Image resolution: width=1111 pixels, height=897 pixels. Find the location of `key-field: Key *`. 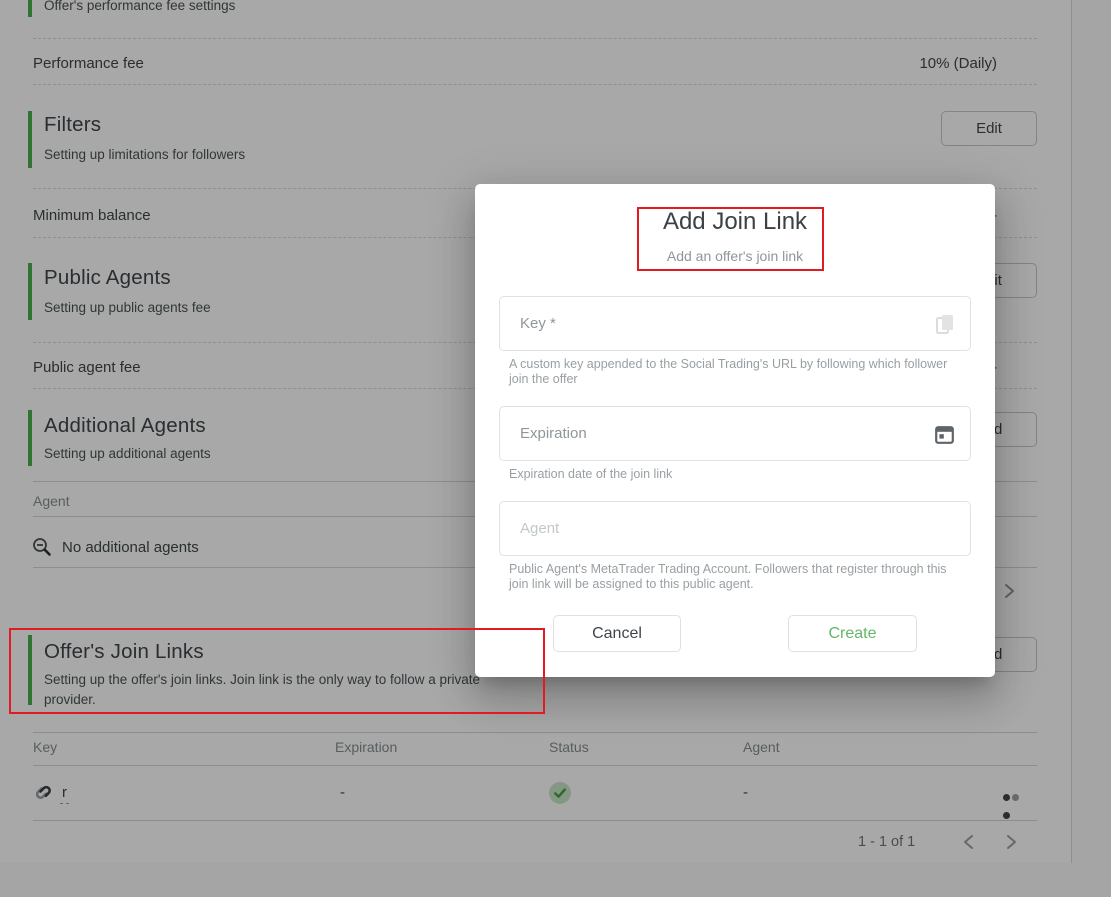

key-field: Key * is located at coordinates (735, 323).